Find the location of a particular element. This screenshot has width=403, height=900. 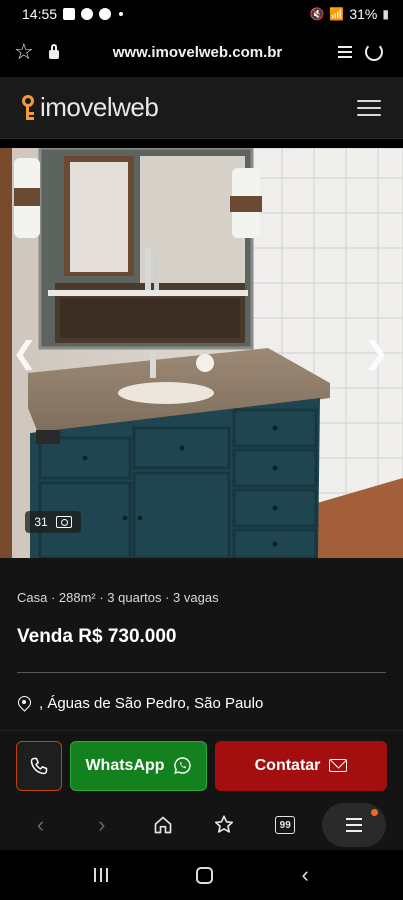

recent-apps-icon is located at coordinates (101, 875).